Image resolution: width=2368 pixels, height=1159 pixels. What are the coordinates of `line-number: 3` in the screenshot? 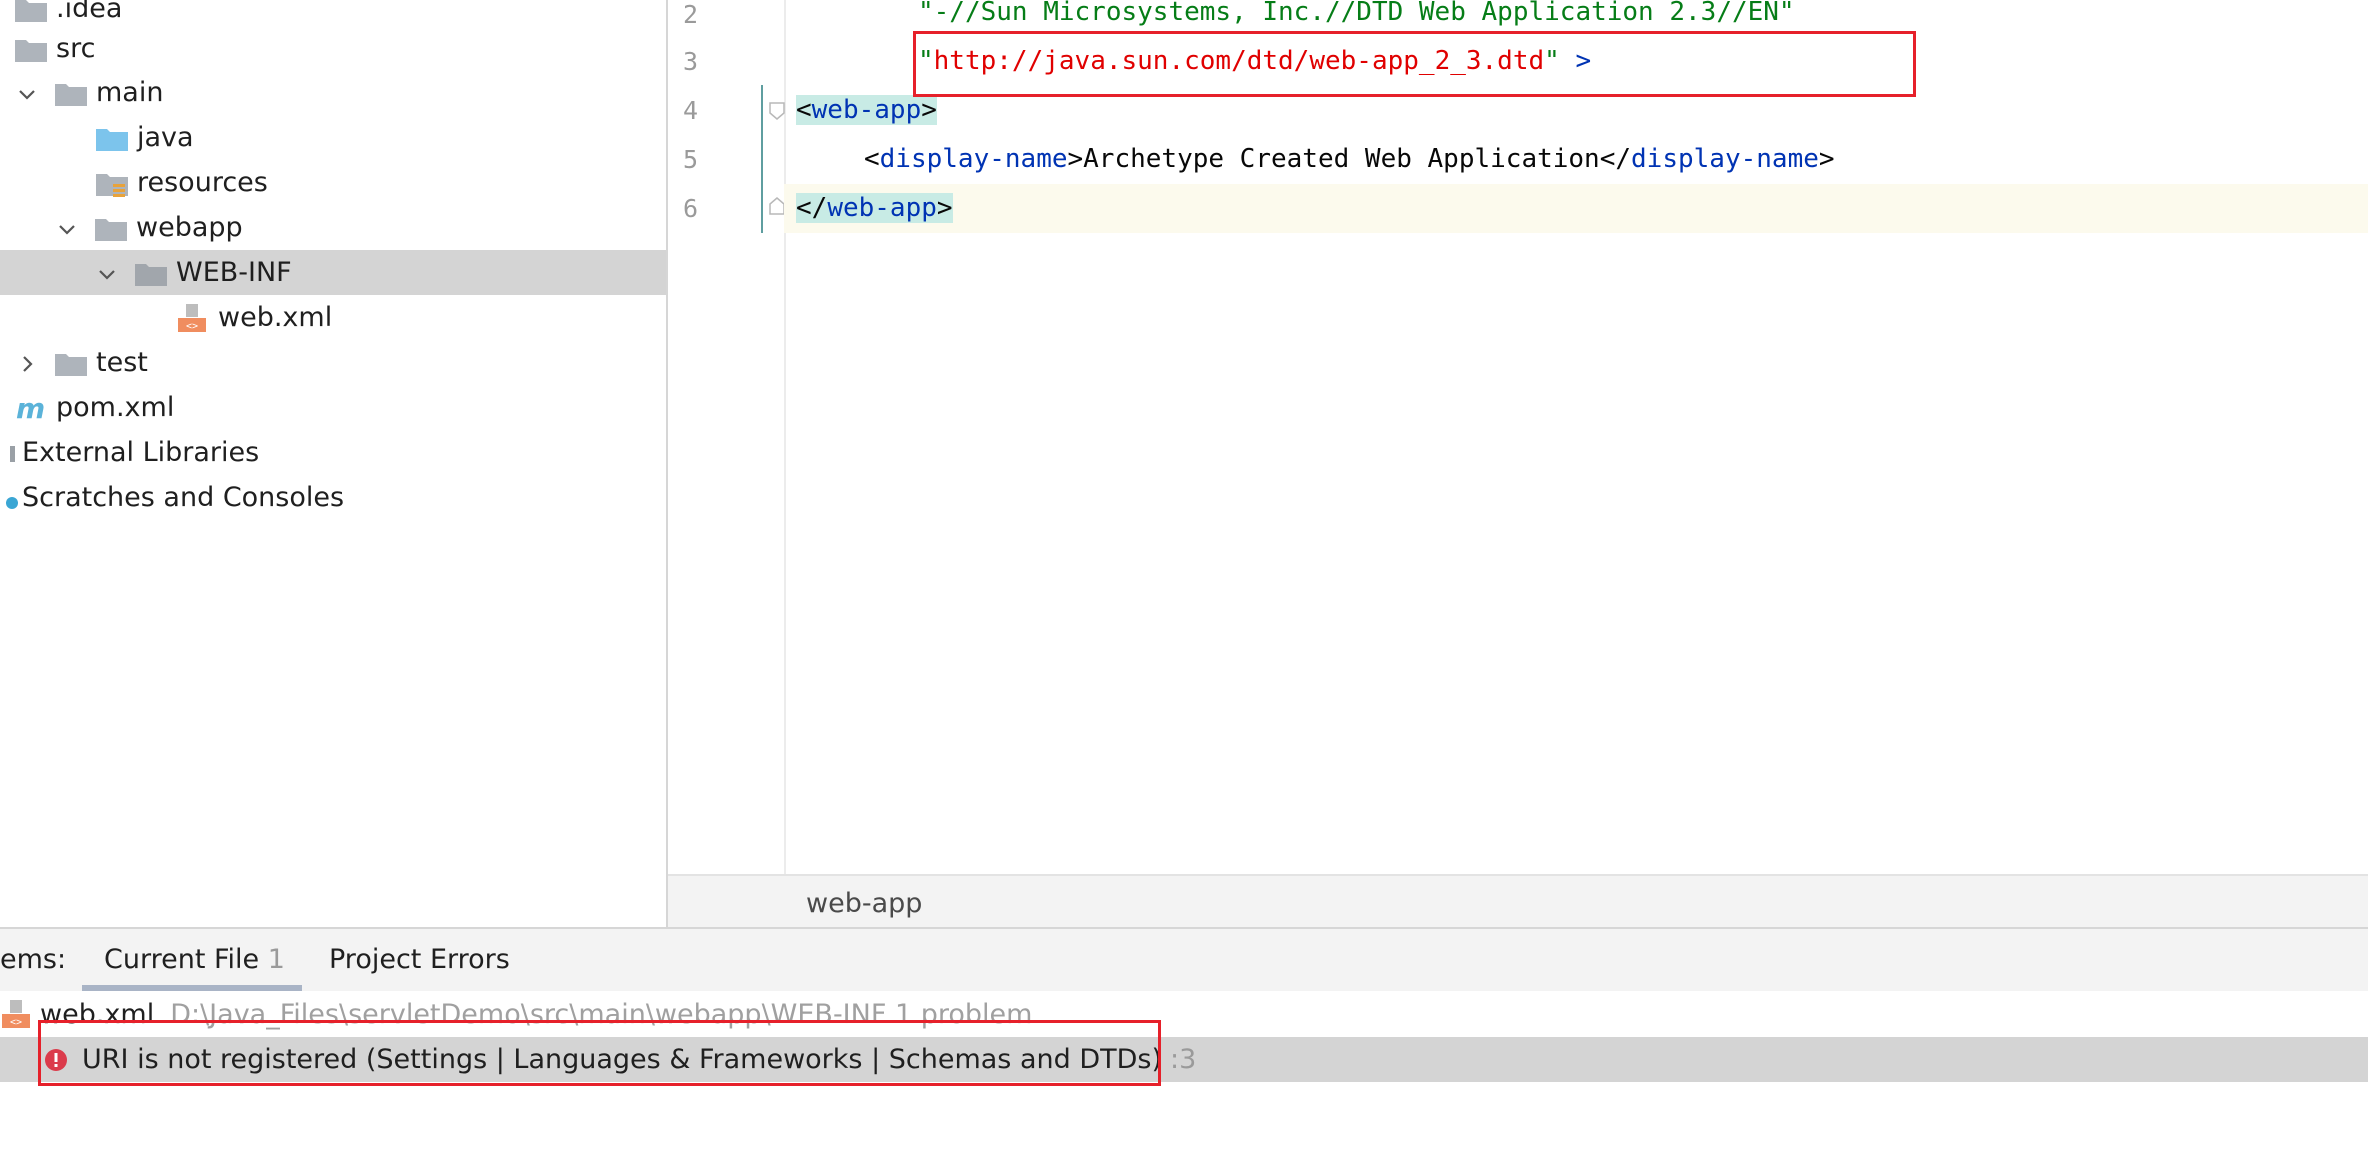 It's located at (690, 61).